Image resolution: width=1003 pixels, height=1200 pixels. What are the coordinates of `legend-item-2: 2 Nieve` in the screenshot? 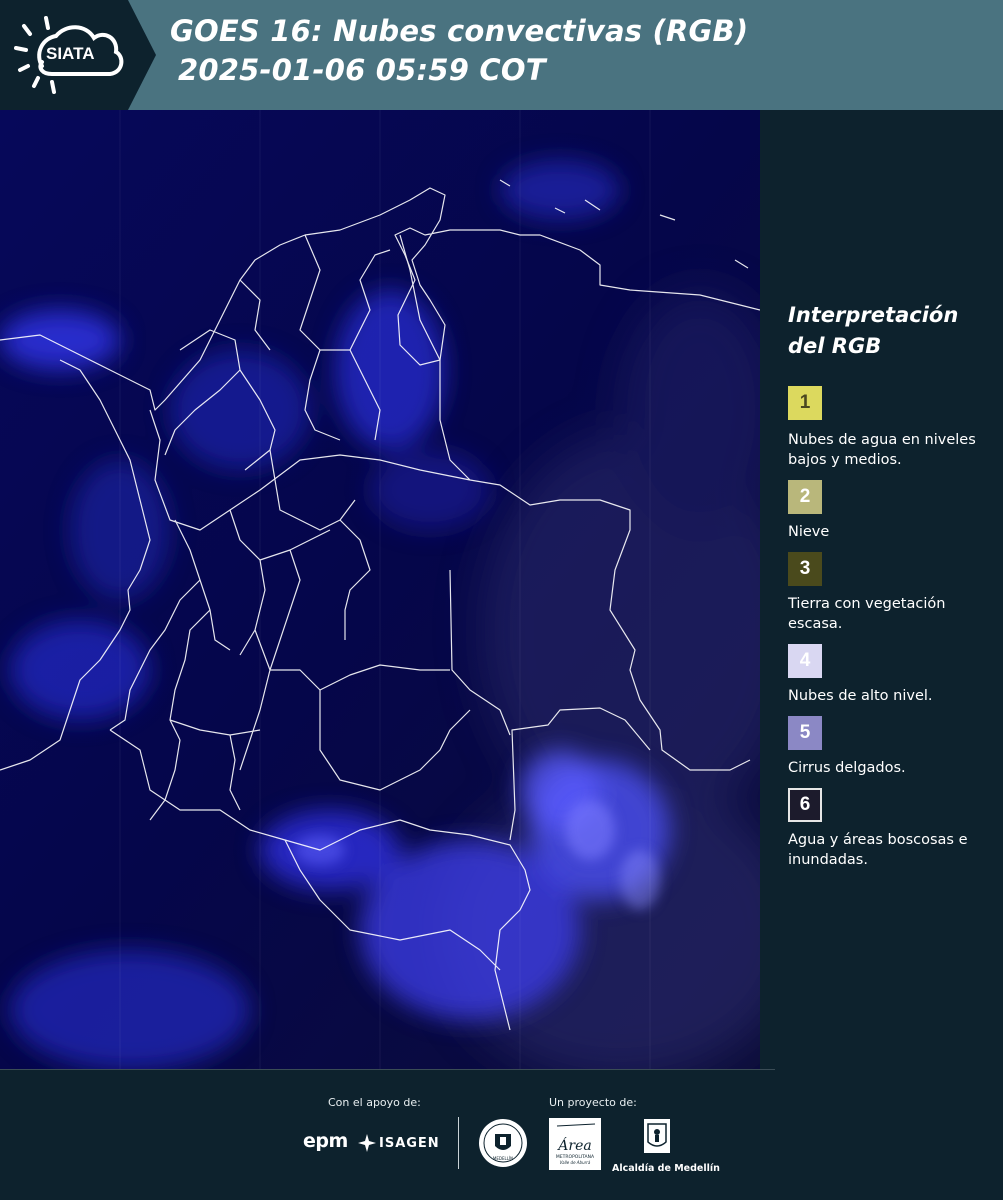 It's located at (893, 511).